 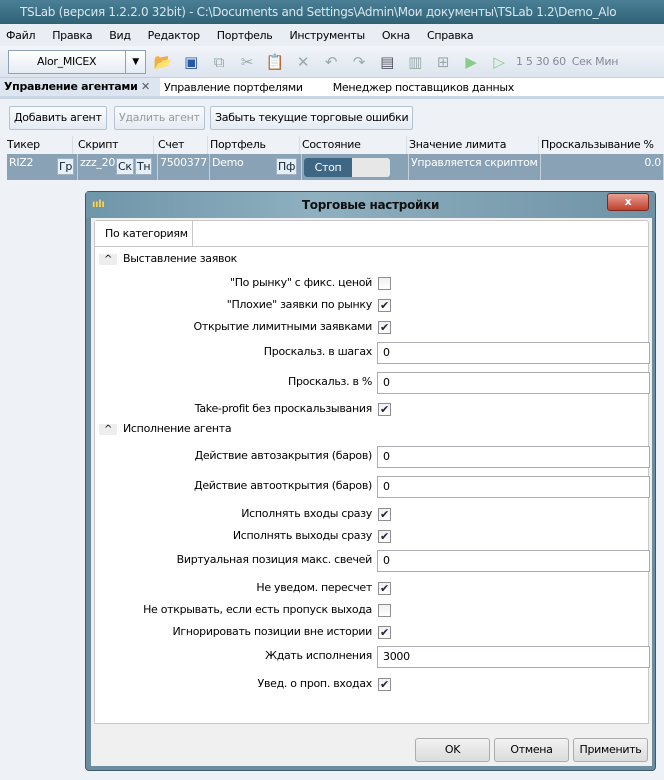 What do you see at coordinates (183, 145) in the screenshot?
I see `col-account: Счет` at bounding box center [183, 145].